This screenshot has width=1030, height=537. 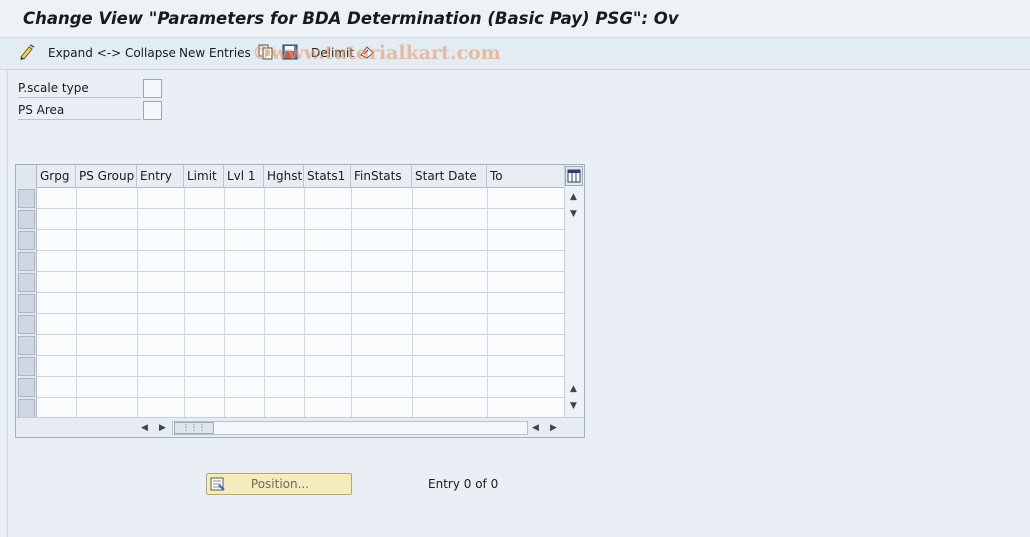 What do you see at coordinates (152, 88) in the screenshot?
I see `pscale-type-input` at bounding box center [152, 88].